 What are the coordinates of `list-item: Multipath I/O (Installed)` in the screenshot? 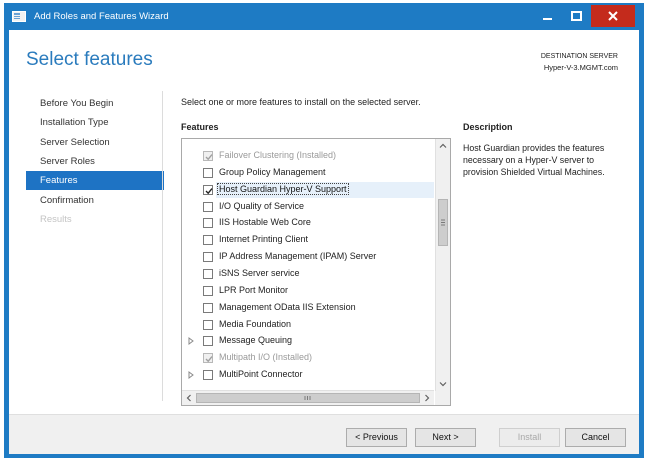 It's located at (308, 358).